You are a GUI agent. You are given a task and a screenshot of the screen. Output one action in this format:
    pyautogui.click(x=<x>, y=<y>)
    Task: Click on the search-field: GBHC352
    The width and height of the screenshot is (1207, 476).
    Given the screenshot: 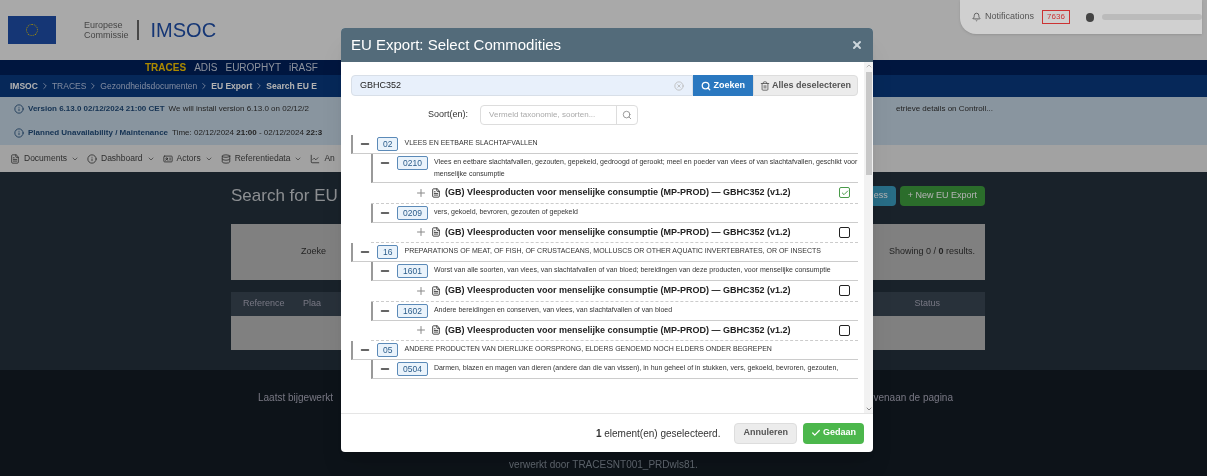 What is the action you would take?
    pyautogui.click(x=522, y=85)
    